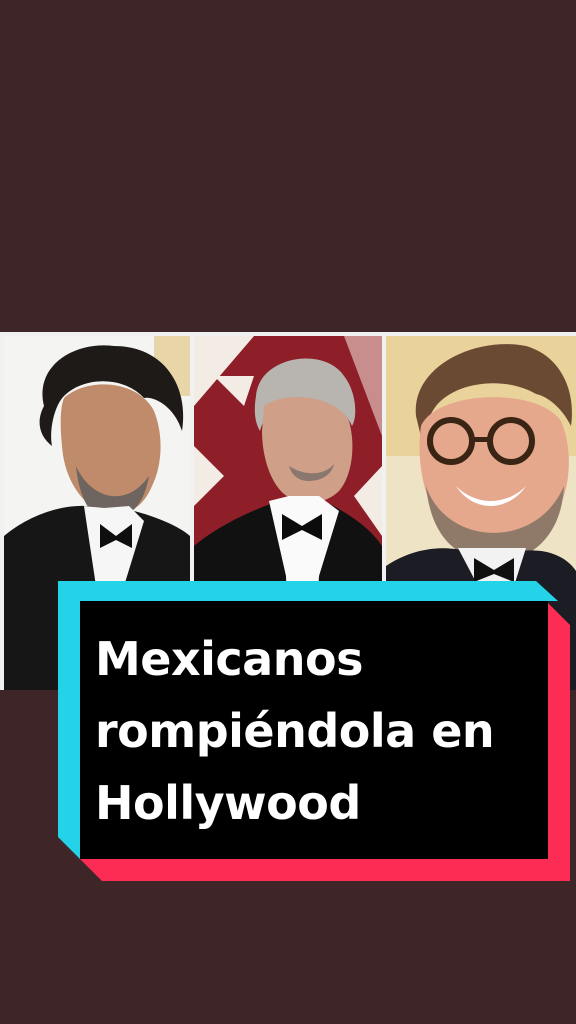 Image resolution: width=576 pixels, height=1024 pixels. Describe the element at coordinates (295, 731) in the screenshot. I see `caption-line-2: rompiéndola en` at that location.